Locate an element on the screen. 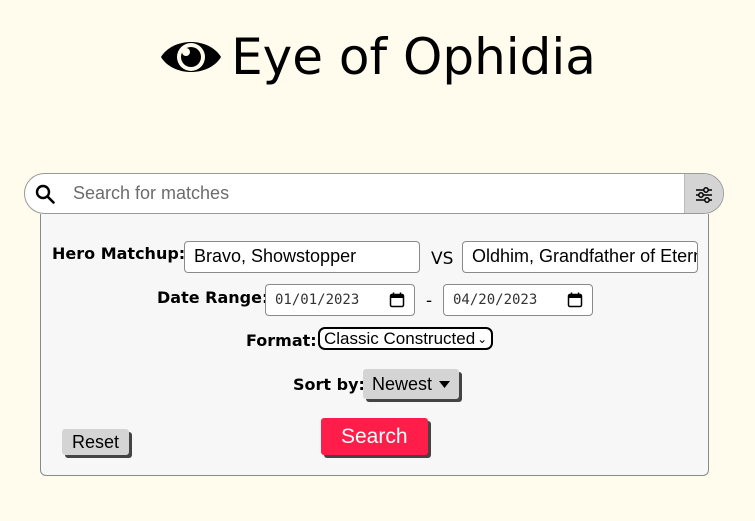 Image resolution: width=755 pixels, height=521 pixels. format-value: Classic Constructed is located at coordinates (400, 338).